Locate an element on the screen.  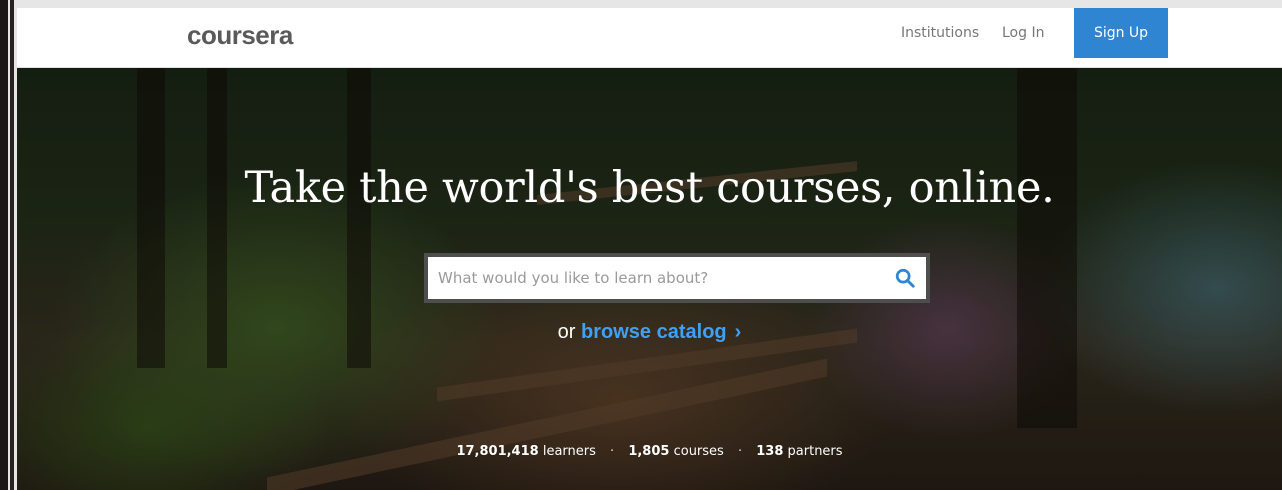
search-box is located at coordinates (677, 278).